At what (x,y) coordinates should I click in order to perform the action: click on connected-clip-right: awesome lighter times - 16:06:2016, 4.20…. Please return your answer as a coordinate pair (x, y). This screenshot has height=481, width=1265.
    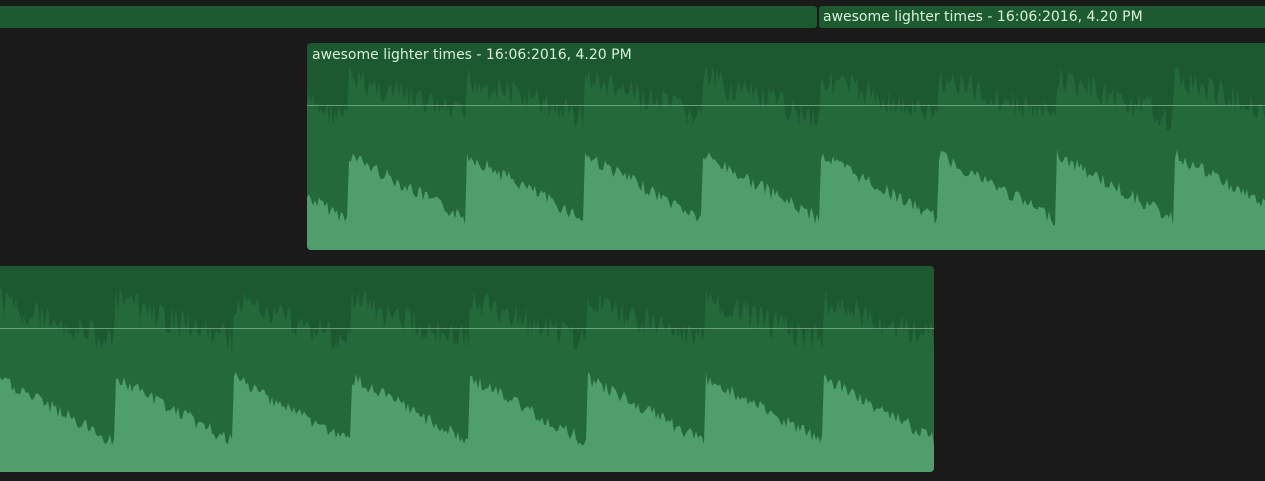
    Looking at the image, I should click on (1042, 17).